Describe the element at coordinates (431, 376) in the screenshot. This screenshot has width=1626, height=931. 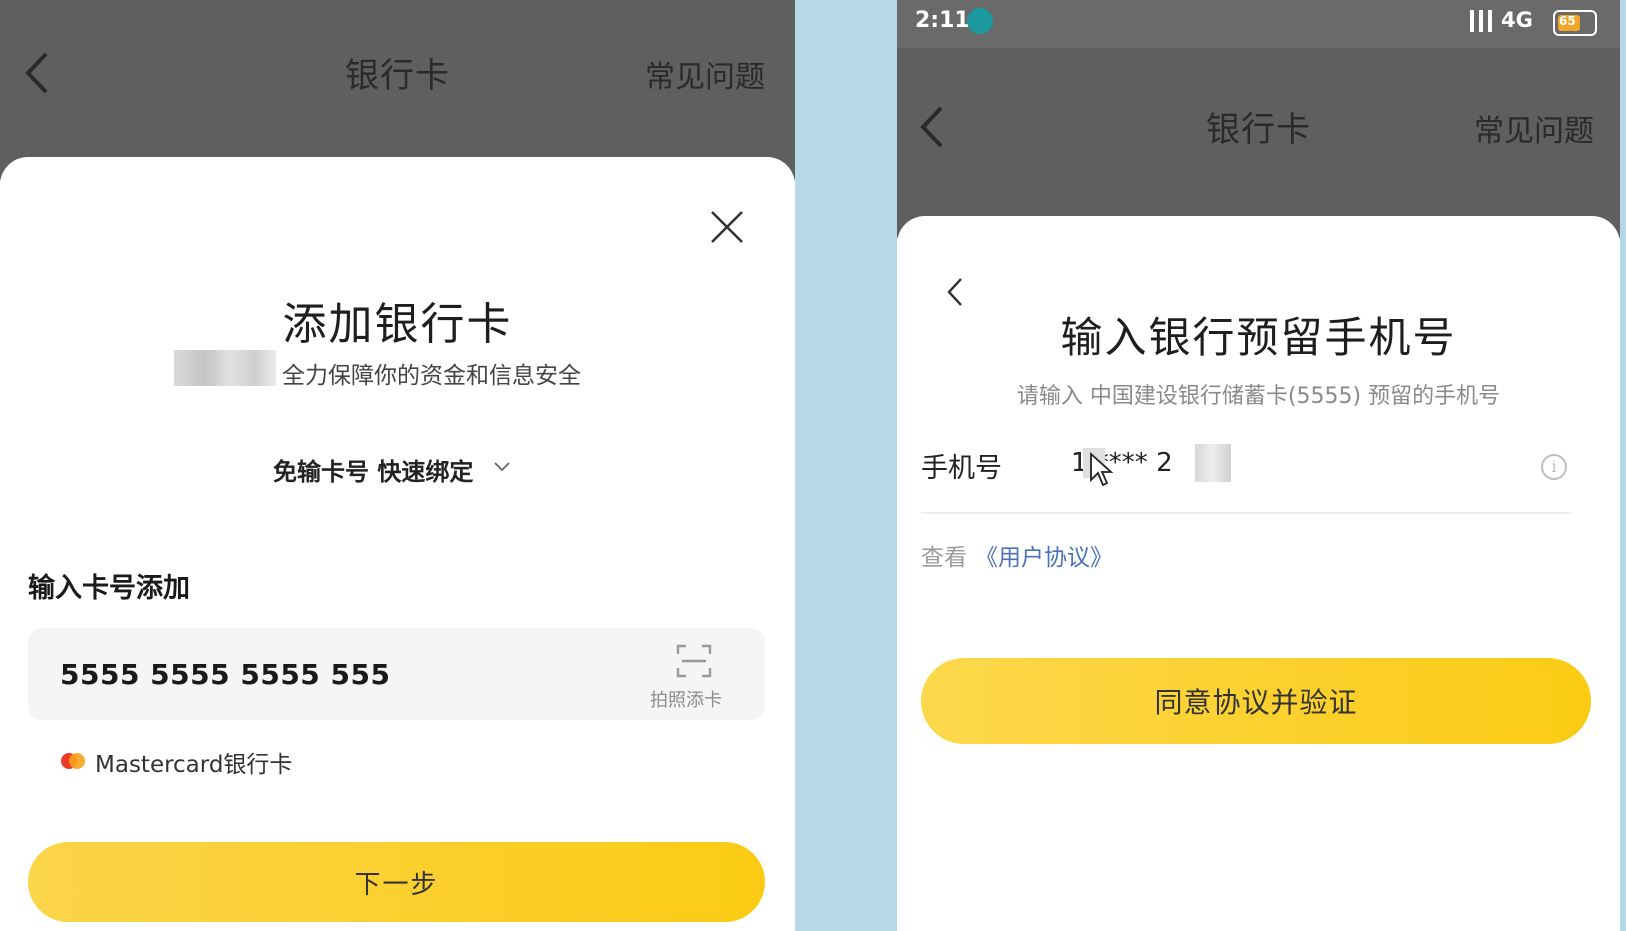
I see `security-subtitle: 全力保障你的资金和信息安全` at that location.